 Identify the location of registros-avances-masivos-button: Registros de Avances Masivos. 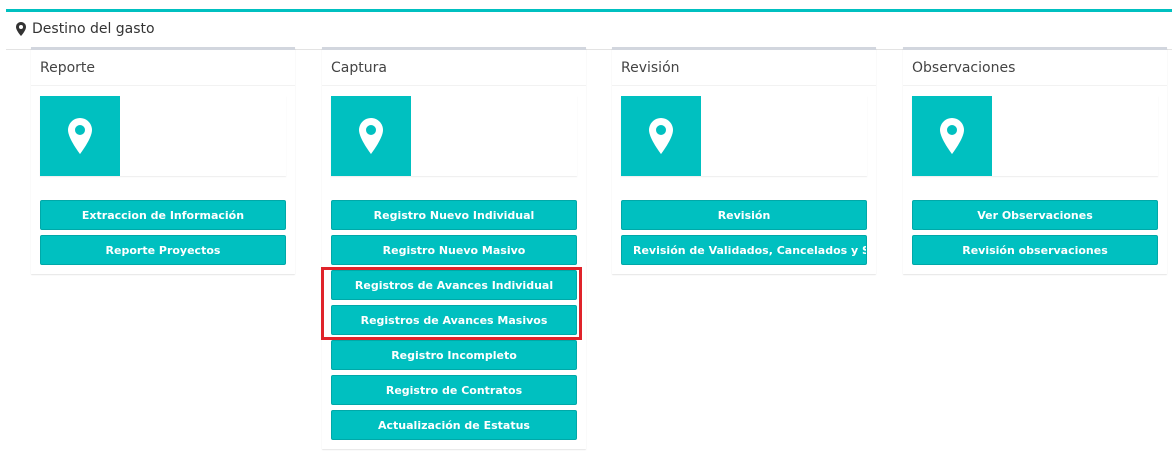
(454, 320).